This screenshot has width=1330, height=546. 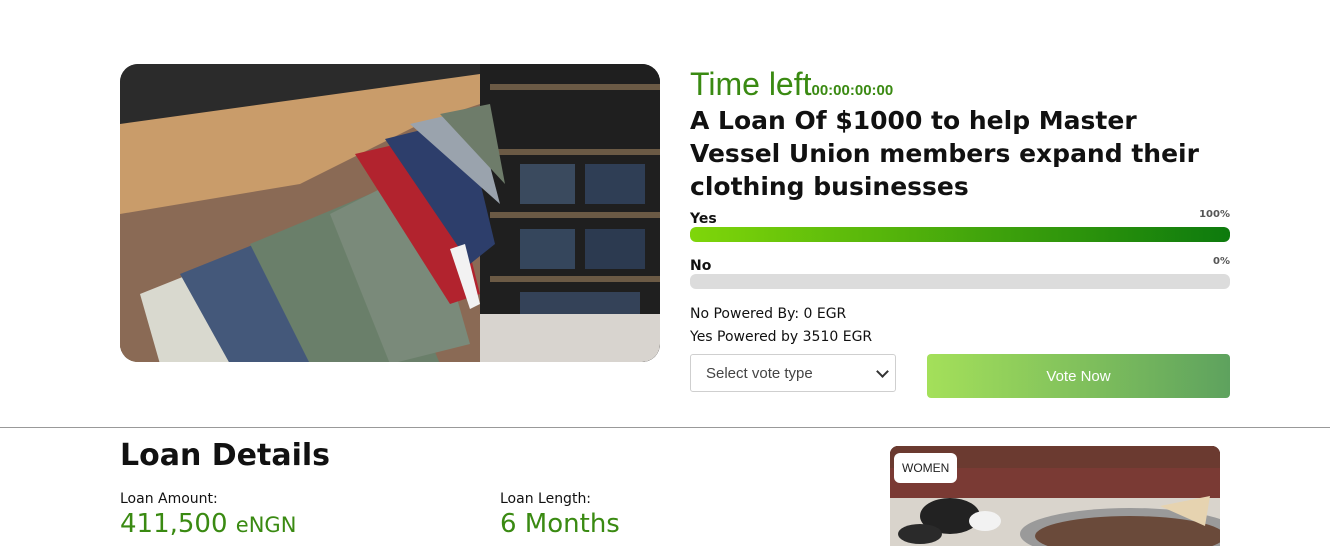 I want to click on time-left-label: Time left, so click(x=751, y=84).